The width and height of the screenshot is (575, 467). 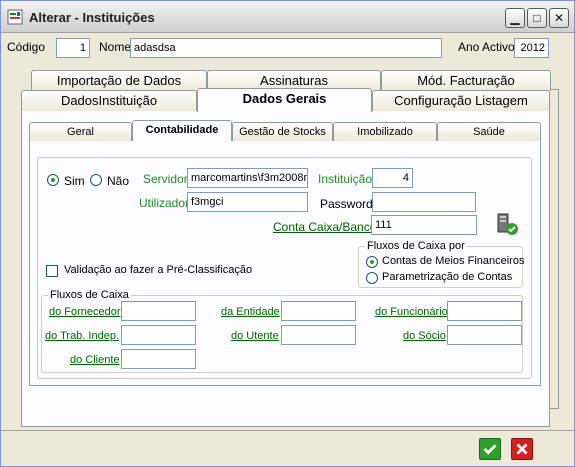 I want to click on utilizador-field: f3mgci, so click(x=247, y=202).